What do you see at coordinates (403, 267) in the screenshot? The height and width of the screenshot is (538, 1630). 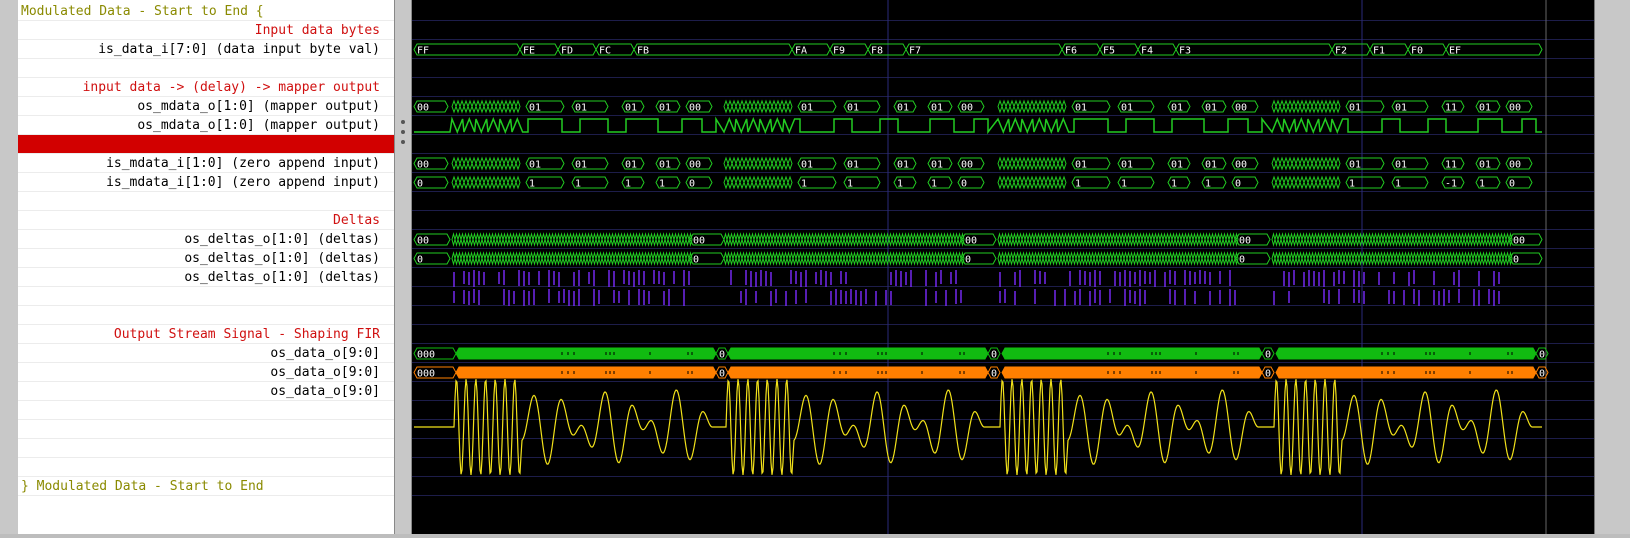 I see `pane-splitter` at bounding box center [403, 267].